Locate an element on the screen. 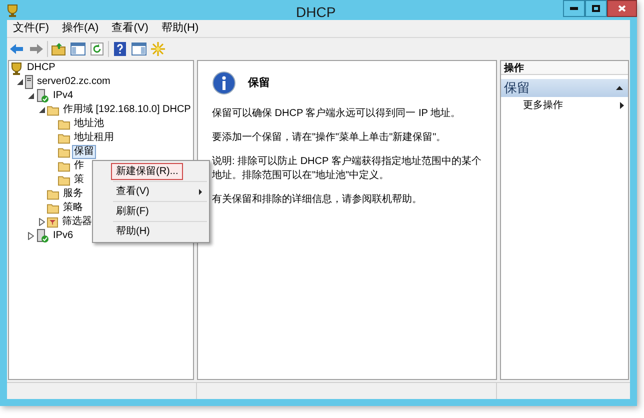  section-header: 保留 is located at coordinates (564, 88).